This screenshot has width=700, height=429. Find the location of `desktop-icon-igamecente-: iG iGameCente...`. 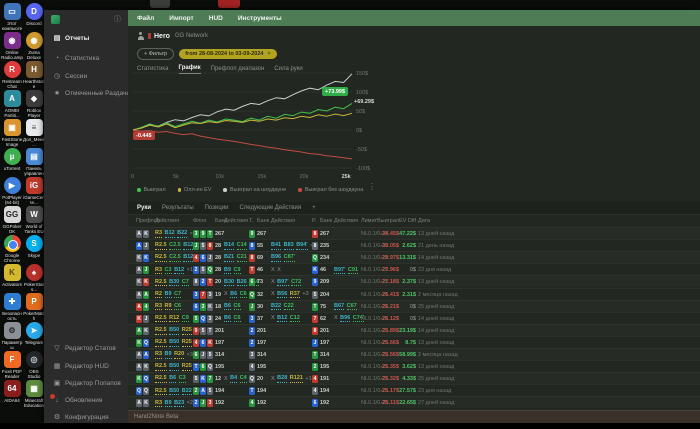

desktop-icon-igamecente-: iG iGameCente... is located at coordinates (34, 191).